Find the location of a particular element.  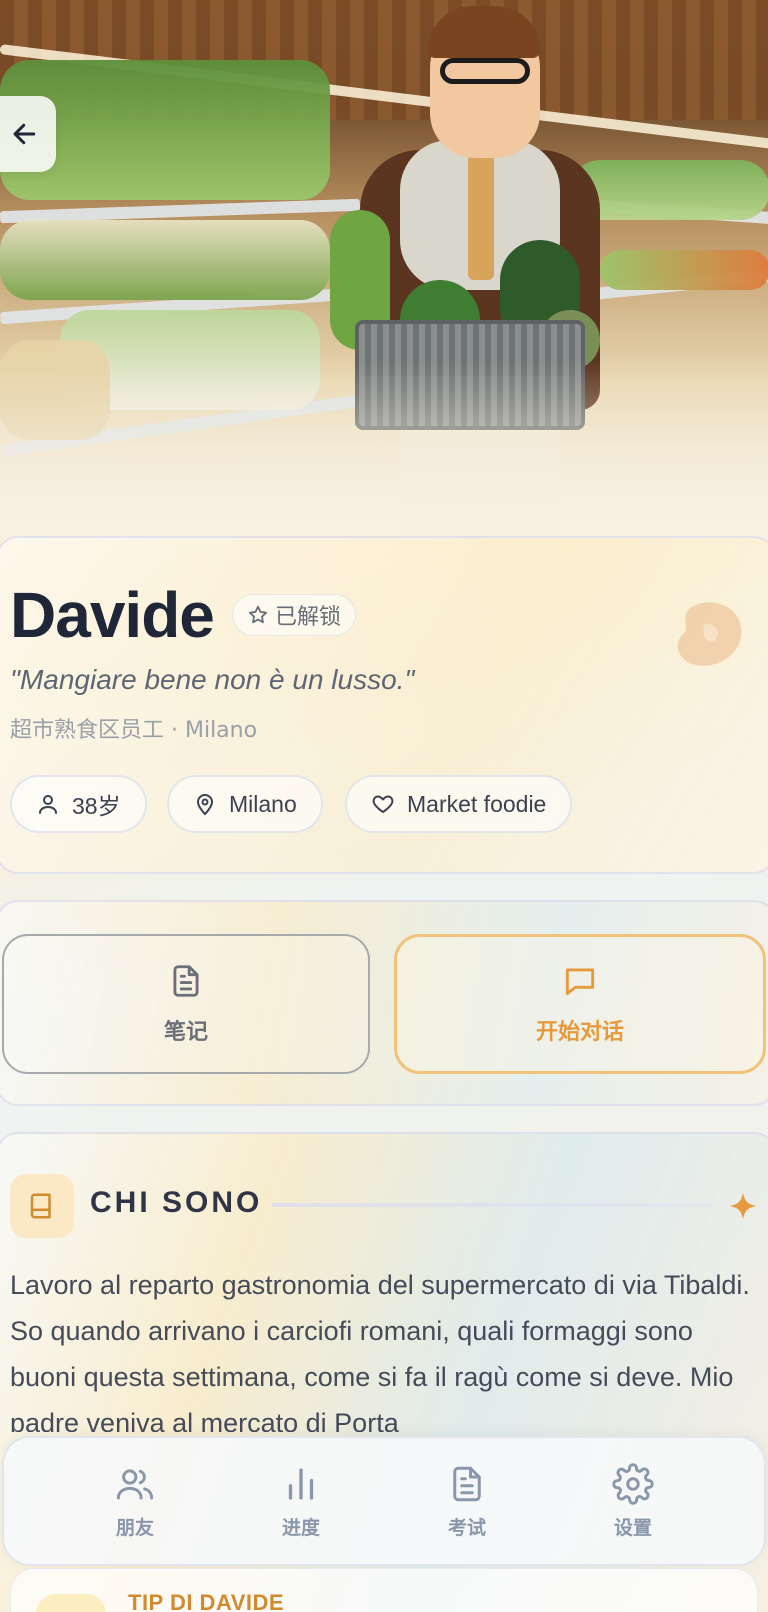

back-button is located at coordinates (28, 134).